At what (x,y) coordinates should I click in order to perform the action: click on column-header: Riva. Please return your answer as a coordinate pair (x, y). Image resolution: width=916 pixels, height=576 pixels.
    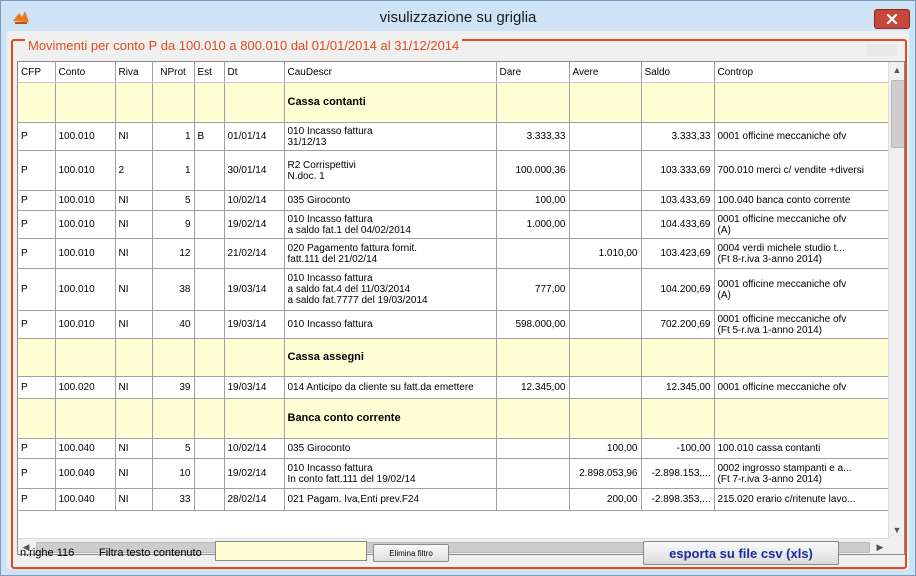
    Looking at the image, I should click on (134, 72).